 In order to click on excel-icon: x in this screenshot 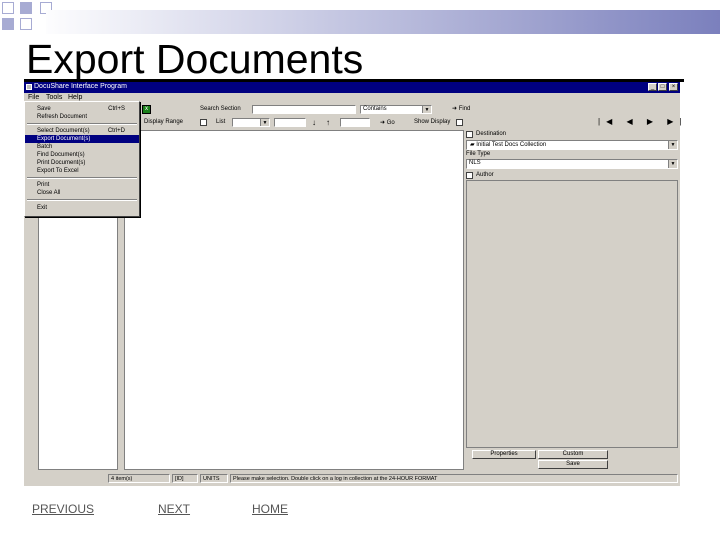, I will do `click(146, 109)`.